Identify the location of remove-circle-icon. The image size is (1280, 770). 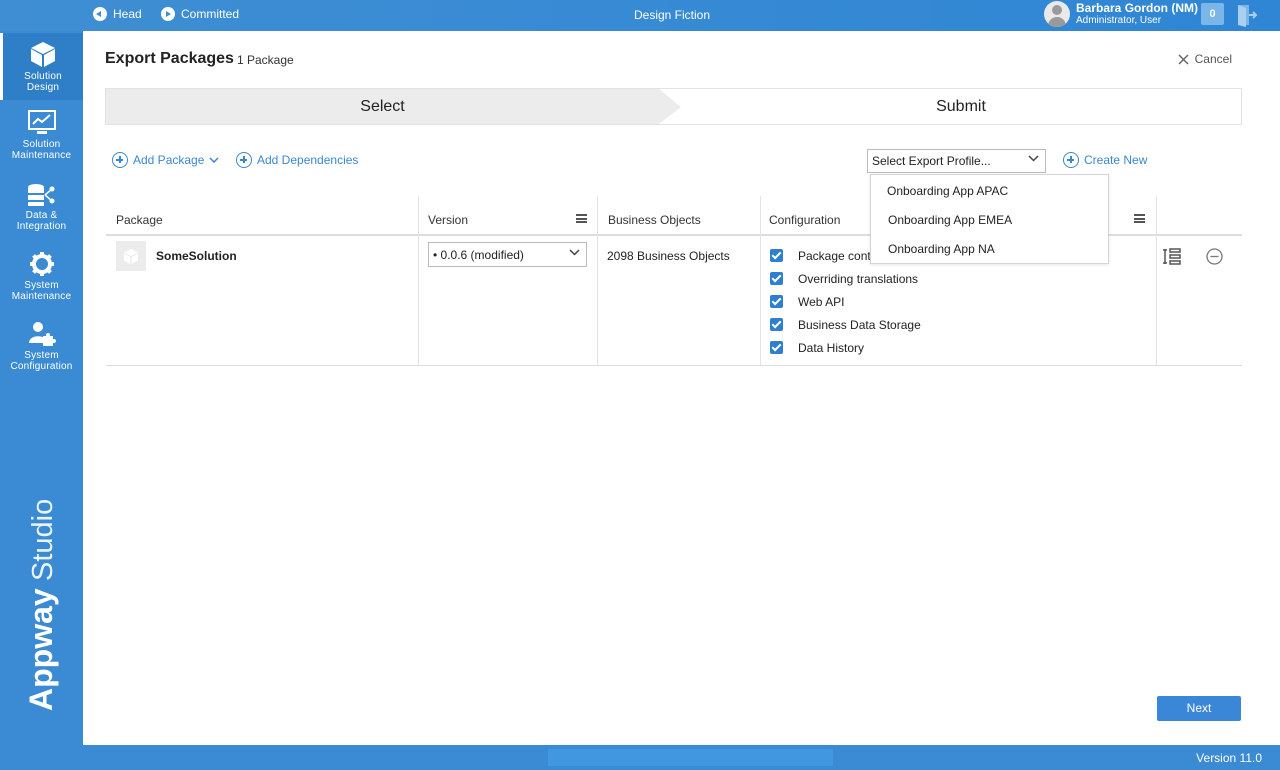
(1214, 256).